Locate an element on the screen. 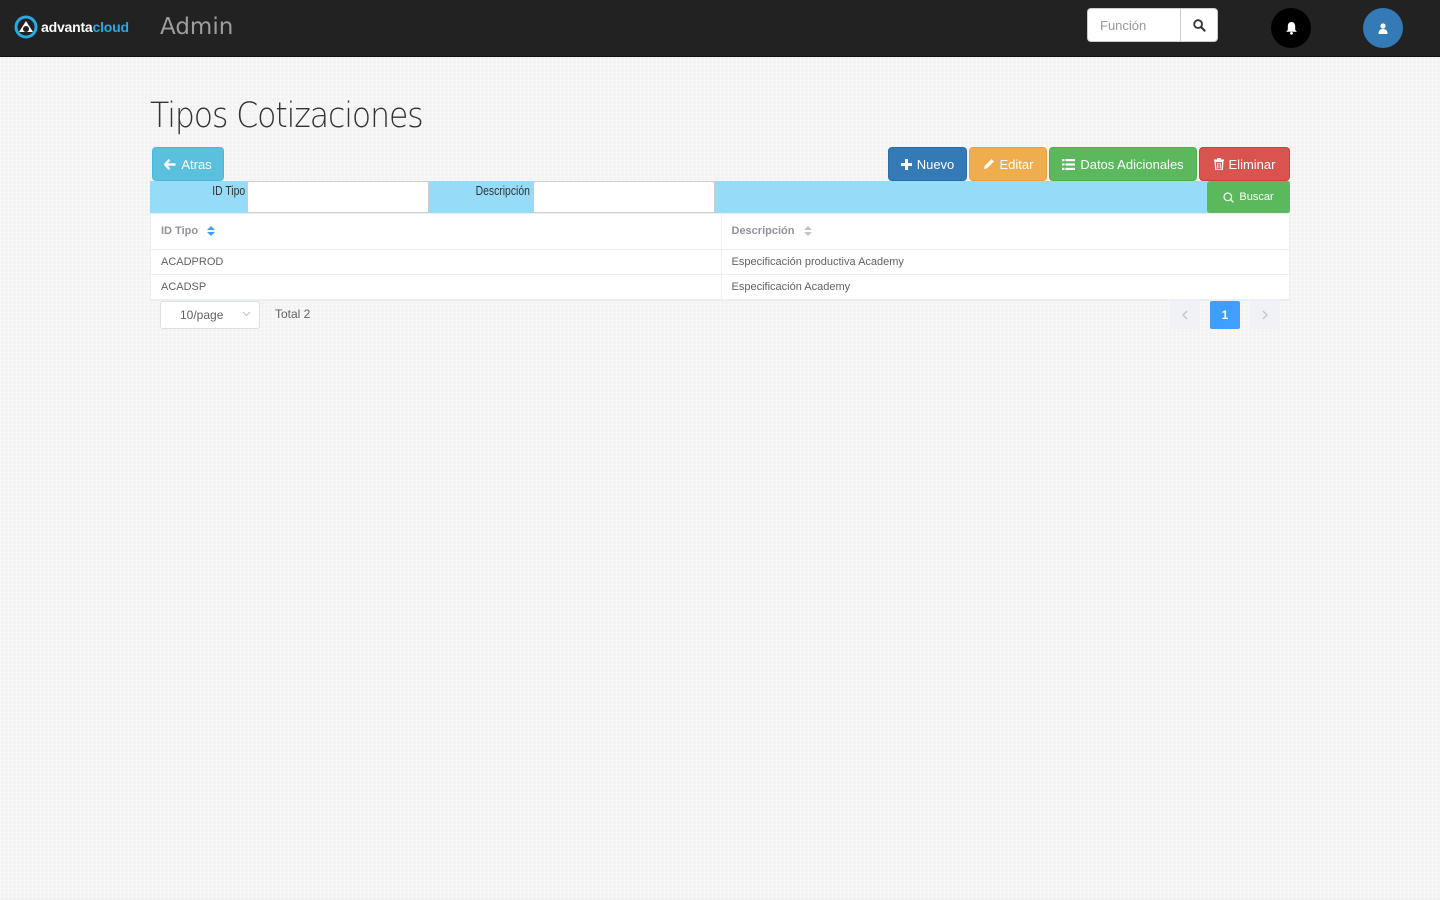 Image resolution: width=1440 pixels, height=900 pixels. bell-icon is located at coordinates (1291, 28).